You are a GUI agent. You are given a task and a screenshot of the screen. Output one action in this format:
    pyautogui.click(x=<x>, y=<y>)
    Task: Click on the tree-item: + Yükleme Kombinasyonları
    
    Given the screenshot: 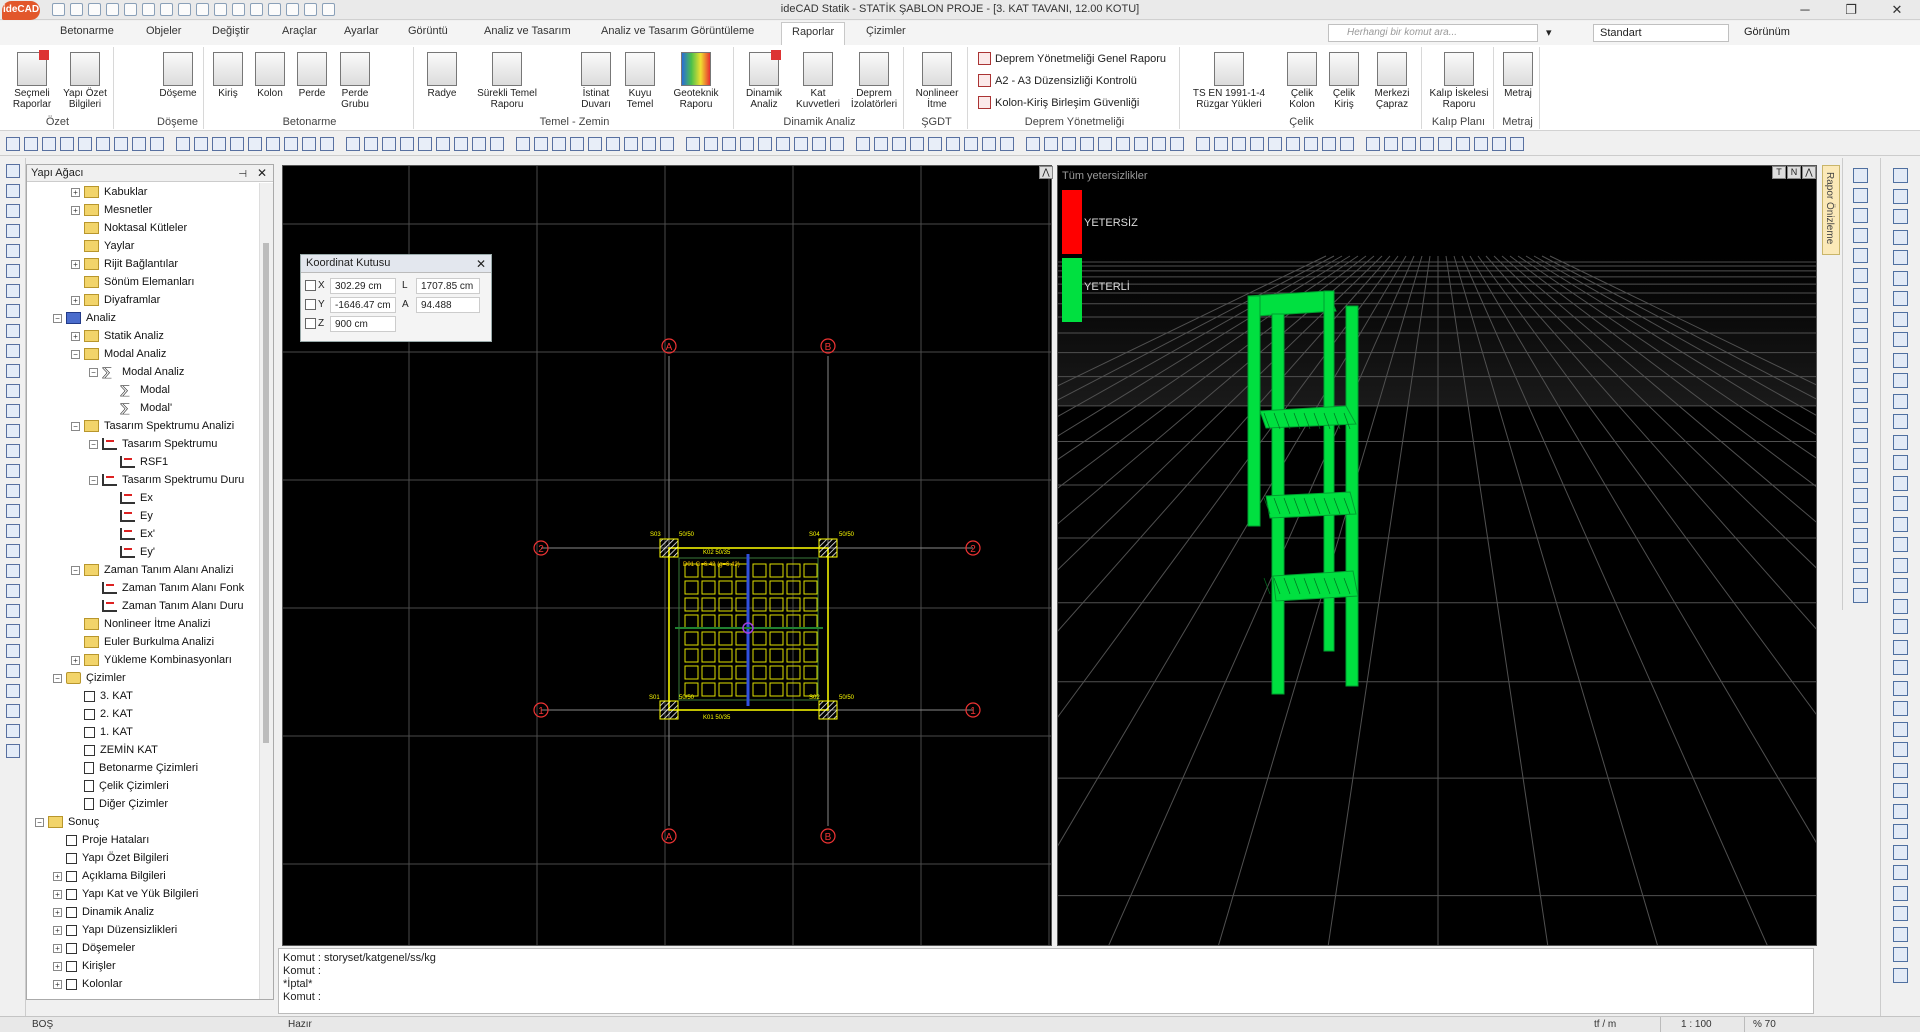 What is the action you would take?
    pyautogui.click(x=151, y=660)
    